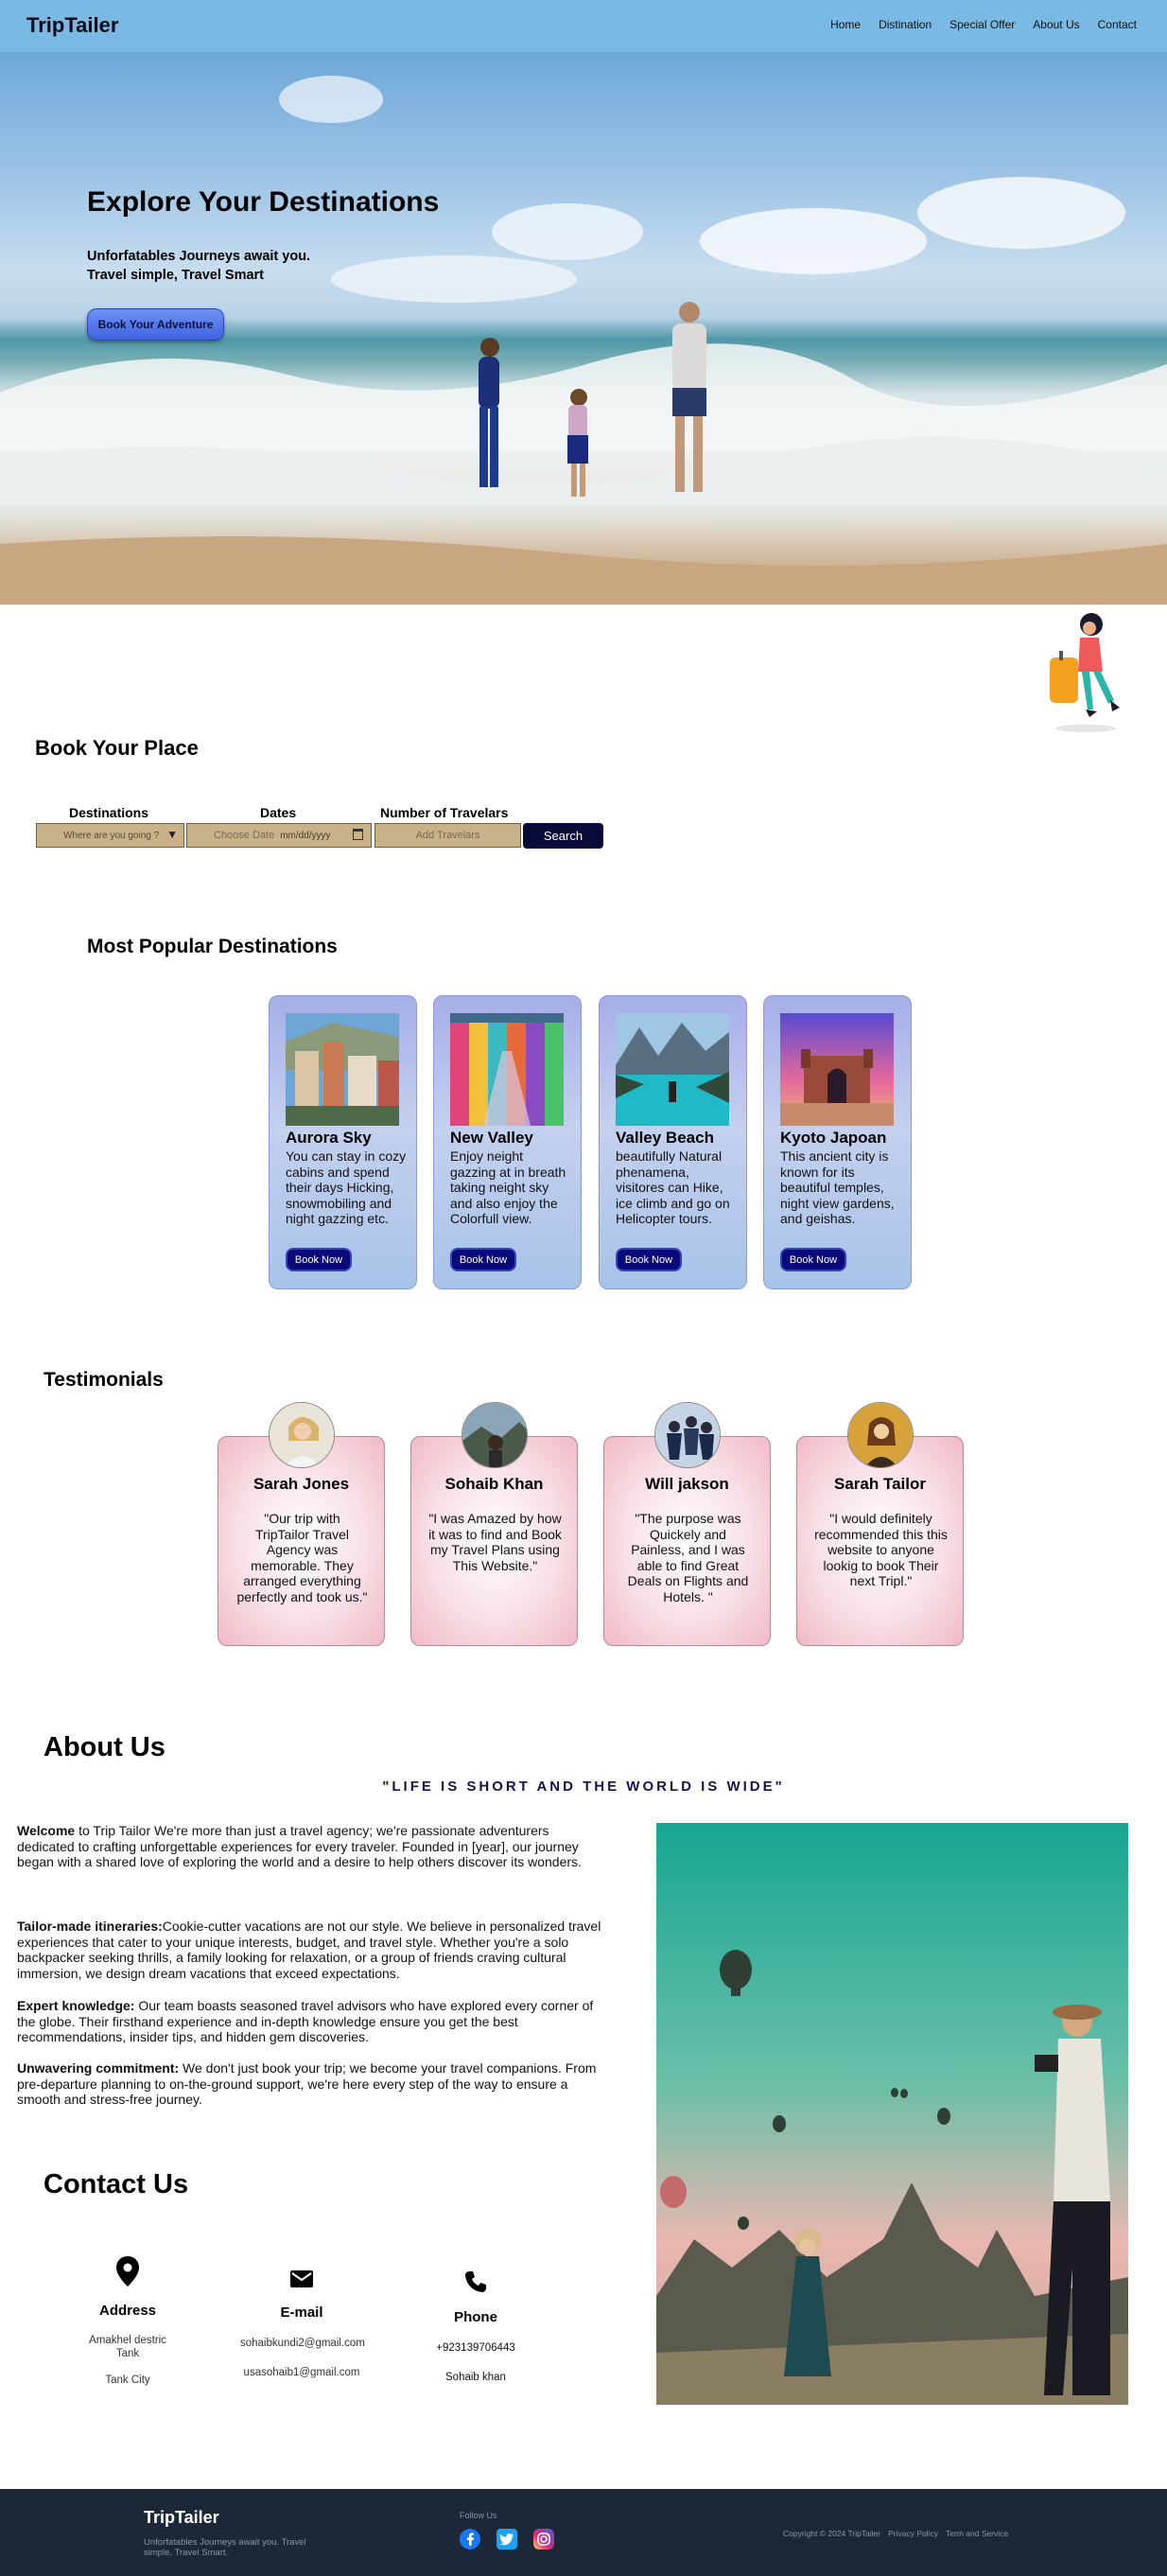 This screenshot has height=2576, width=1167. What do you see at coordinates (98, 2068) in the screenshot?
I see `about-p4-bold: Unwavering commitment:` at bounding box center [98, 2068].